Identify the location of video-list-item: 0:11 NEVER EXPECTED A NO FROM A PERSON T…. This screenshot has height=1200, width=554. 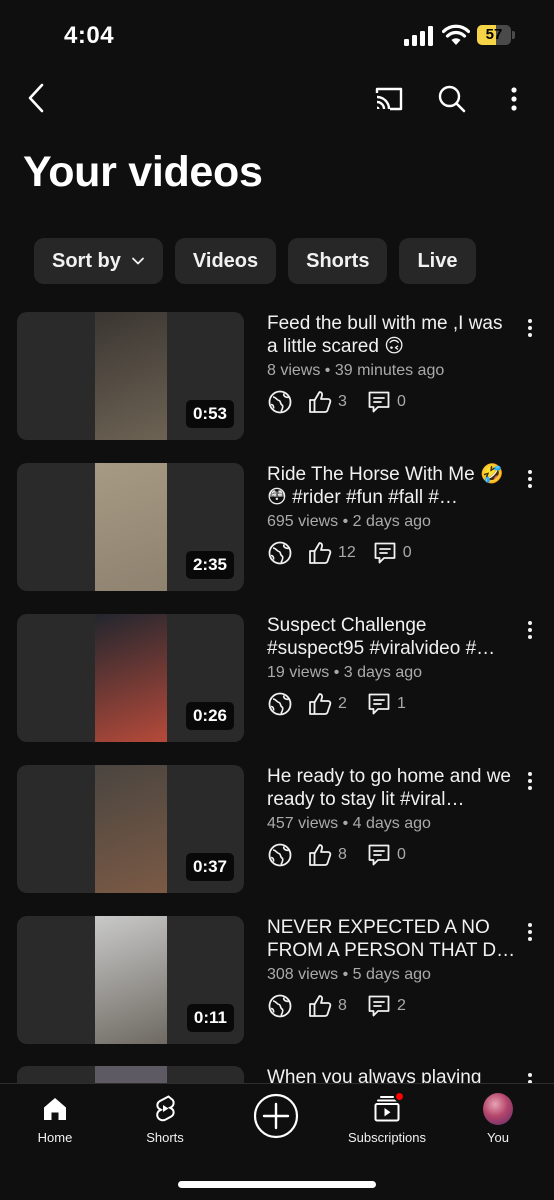
(277, 991).